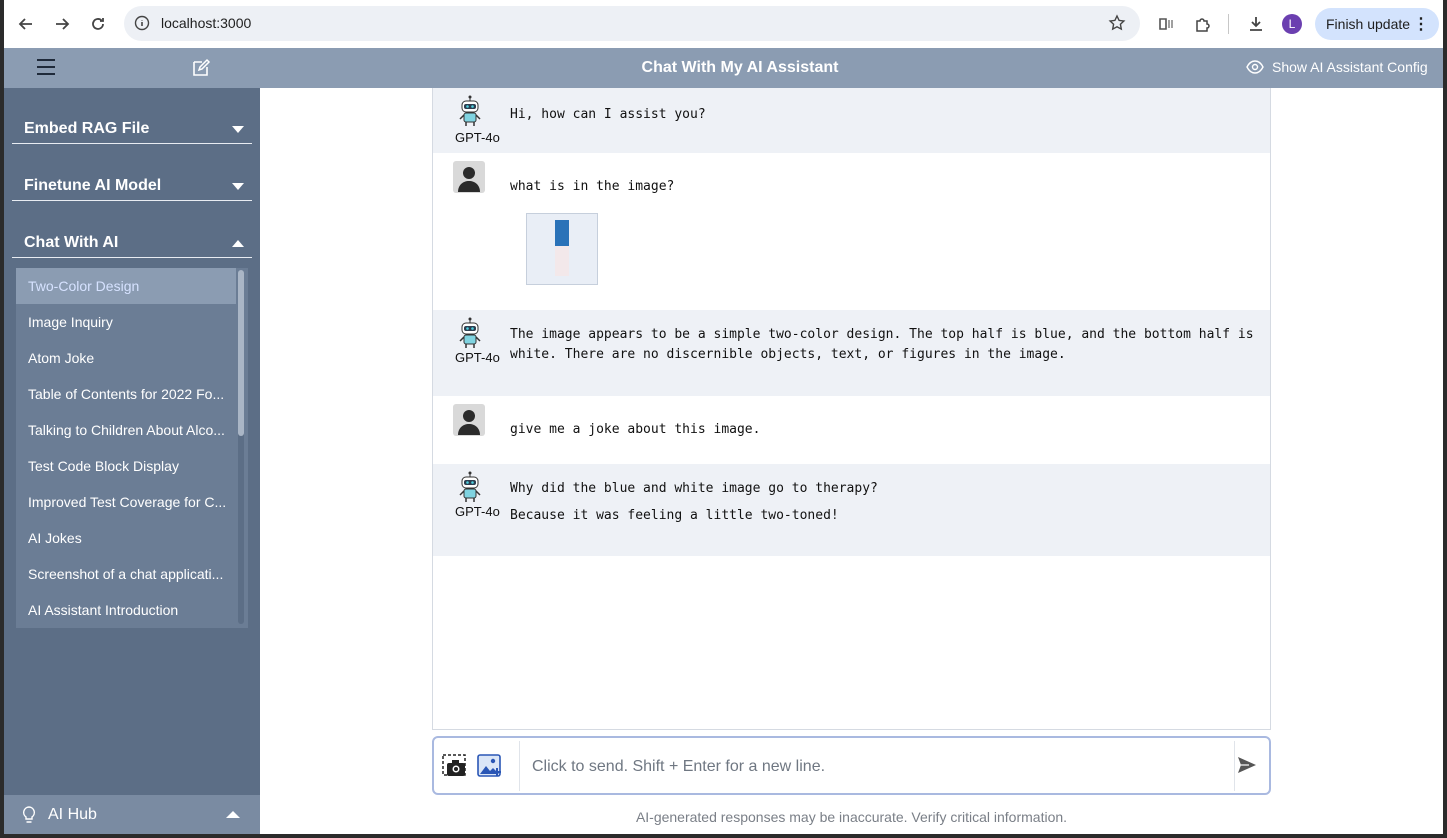  I want to click on finish-update-button: Finish update ⋮, so click(1377, 24).